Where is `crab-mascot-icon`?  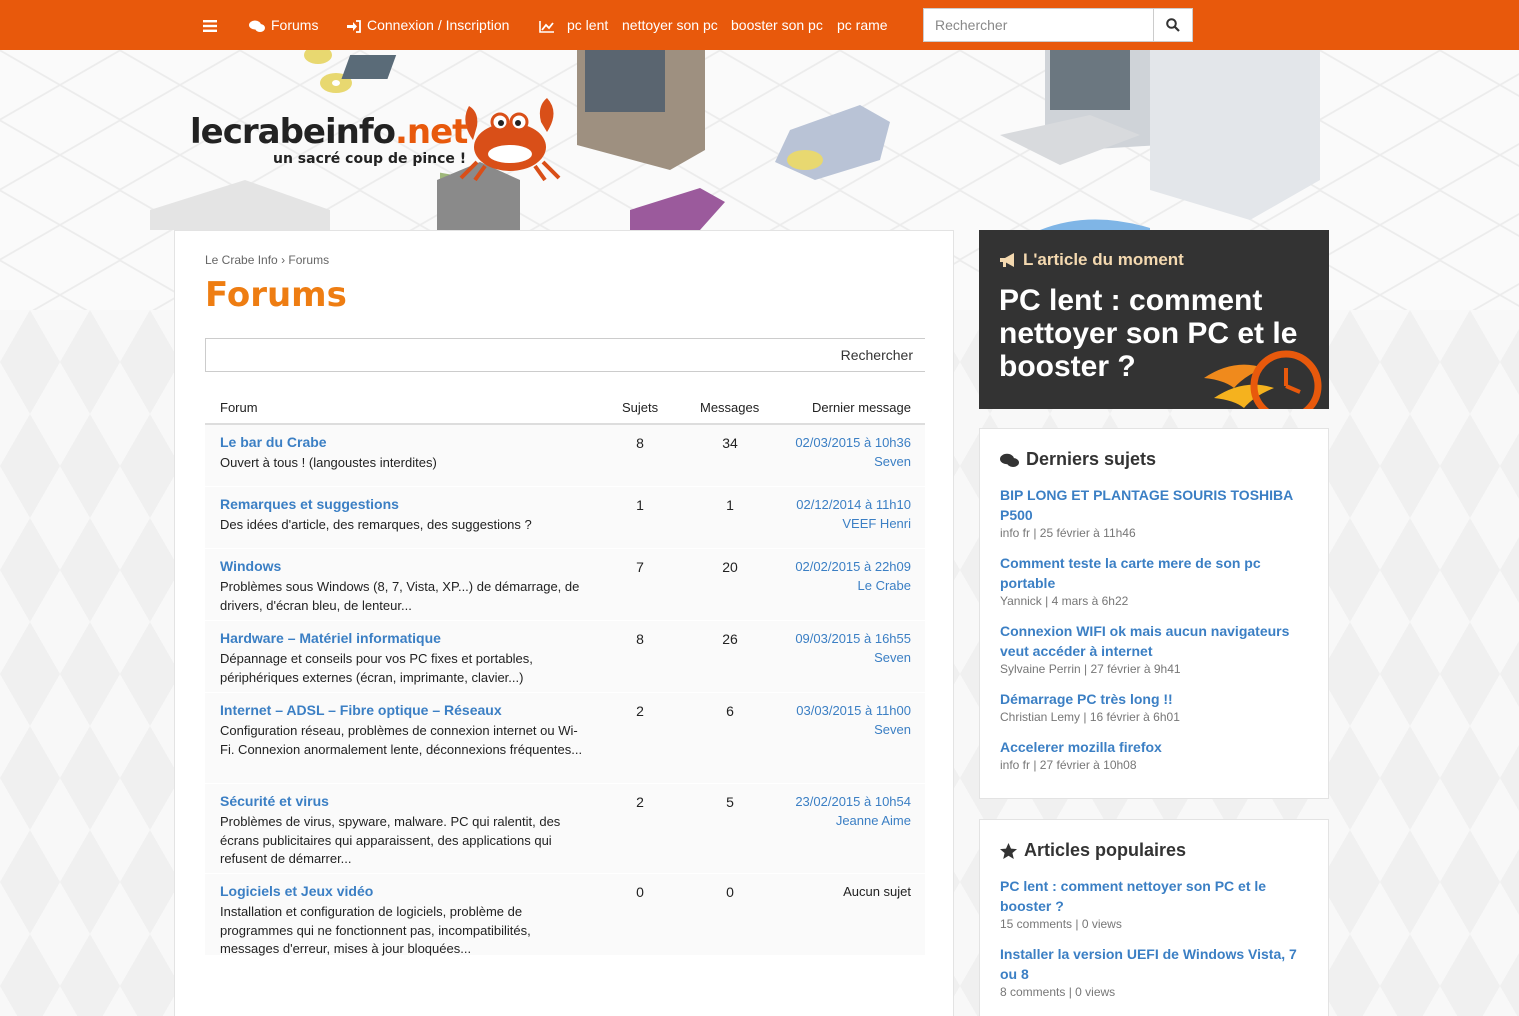
crab-mascot-icon is located at coordinates (510, 140).